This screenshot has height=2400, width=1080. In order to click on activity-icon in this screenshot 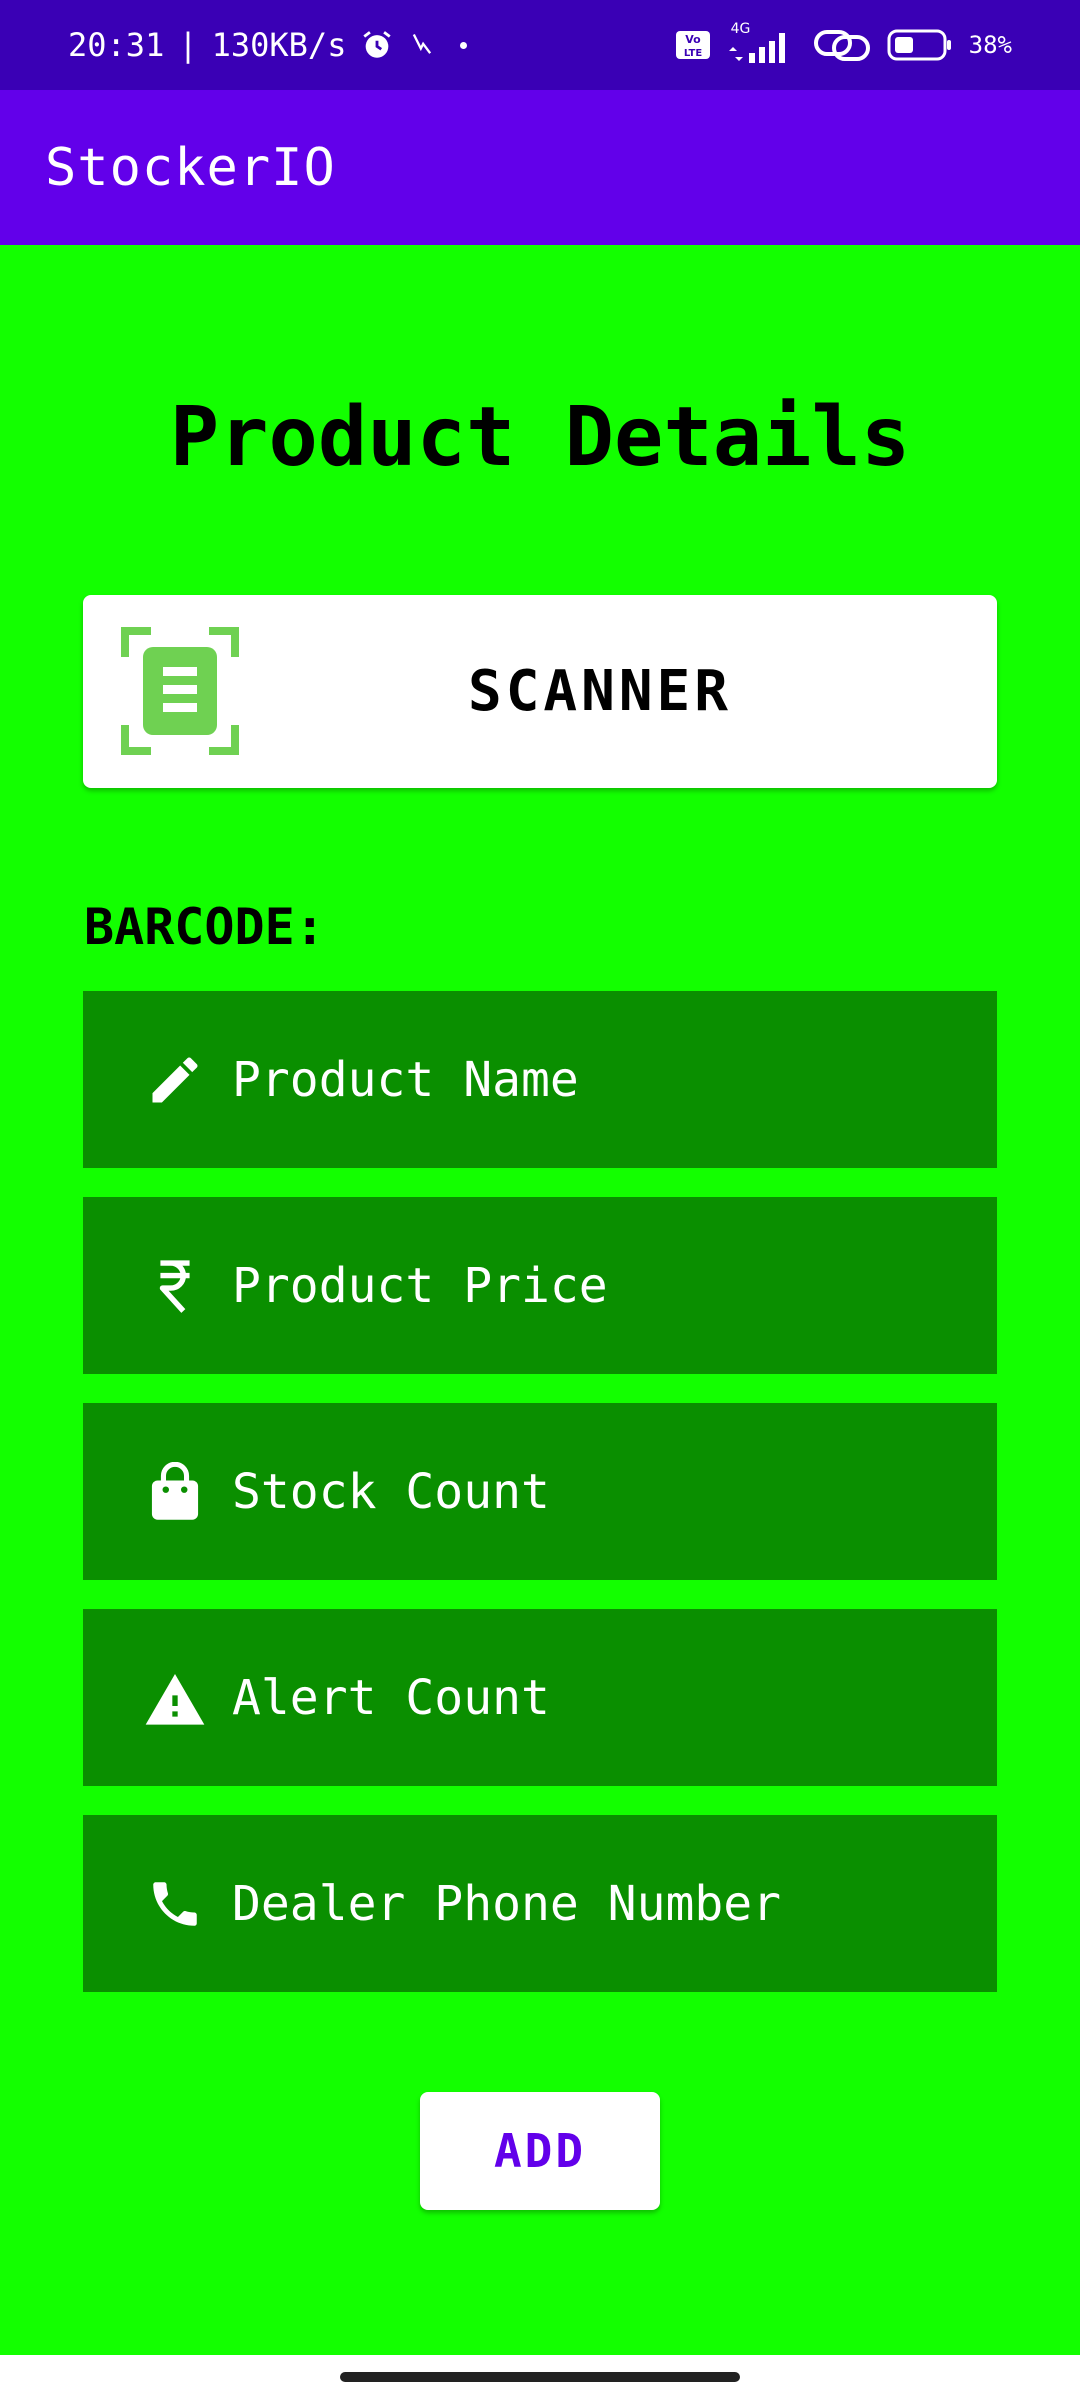, I will do `click(422, 43)`.